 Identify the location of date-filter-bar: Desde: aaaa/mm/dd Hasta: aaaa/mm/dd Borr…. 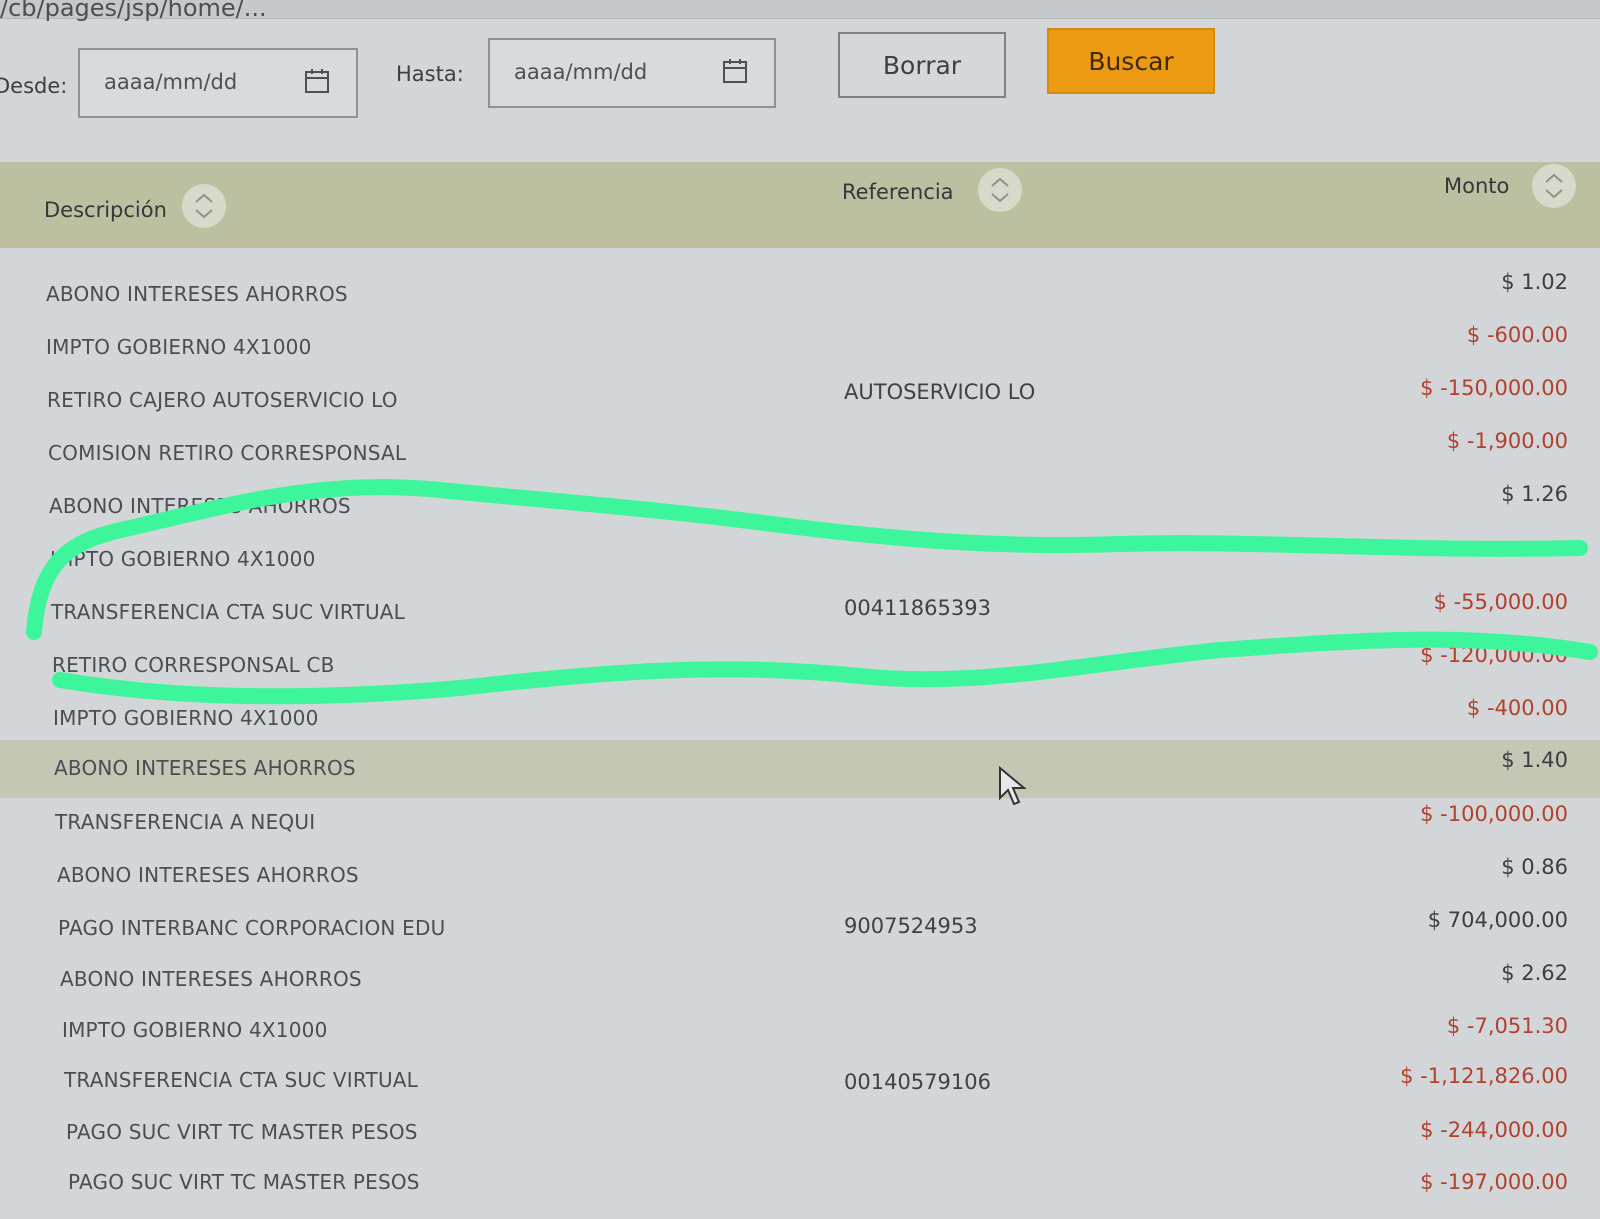
(800, 83).